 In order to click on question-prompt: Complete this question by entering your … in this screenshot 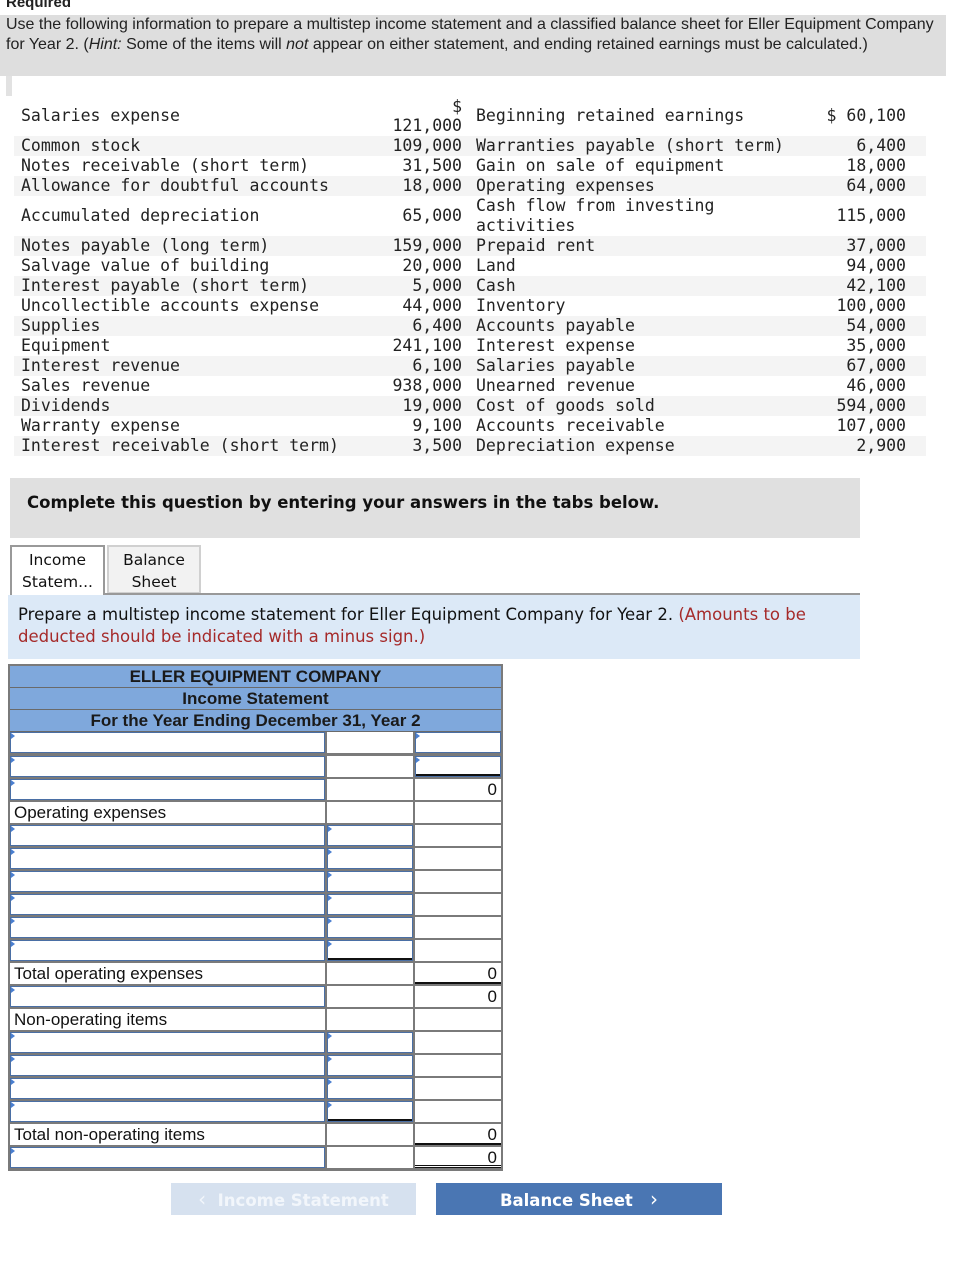, I will do `click(435, 508)`.